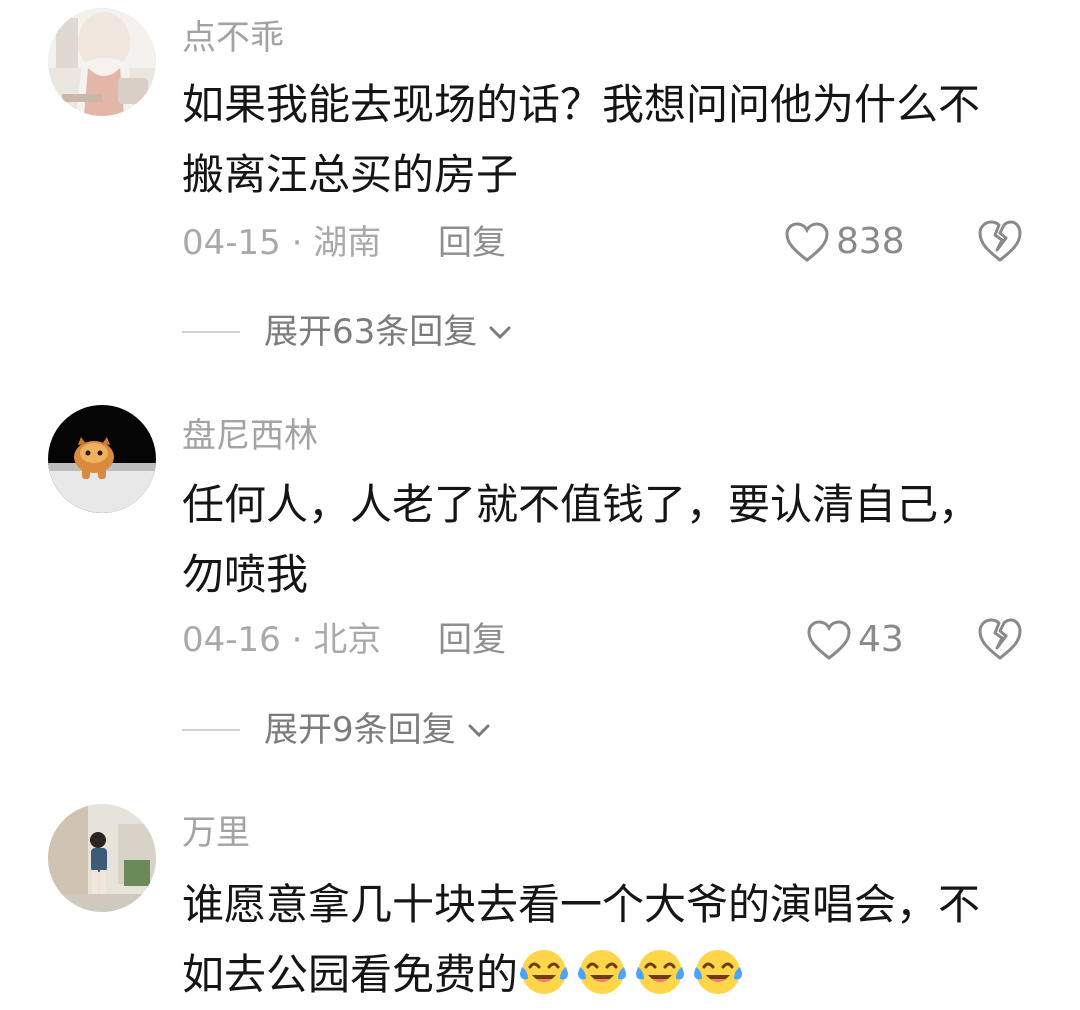 This screenshot has width=1080, height=1010. I want to click on like-button: 43, so click(855, 640).